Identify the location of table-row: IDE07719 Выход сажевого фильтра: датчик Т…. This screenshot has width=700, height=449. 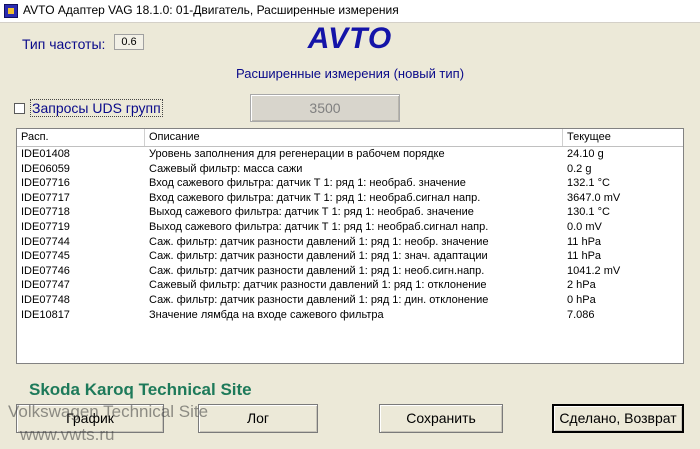
(350, 227).